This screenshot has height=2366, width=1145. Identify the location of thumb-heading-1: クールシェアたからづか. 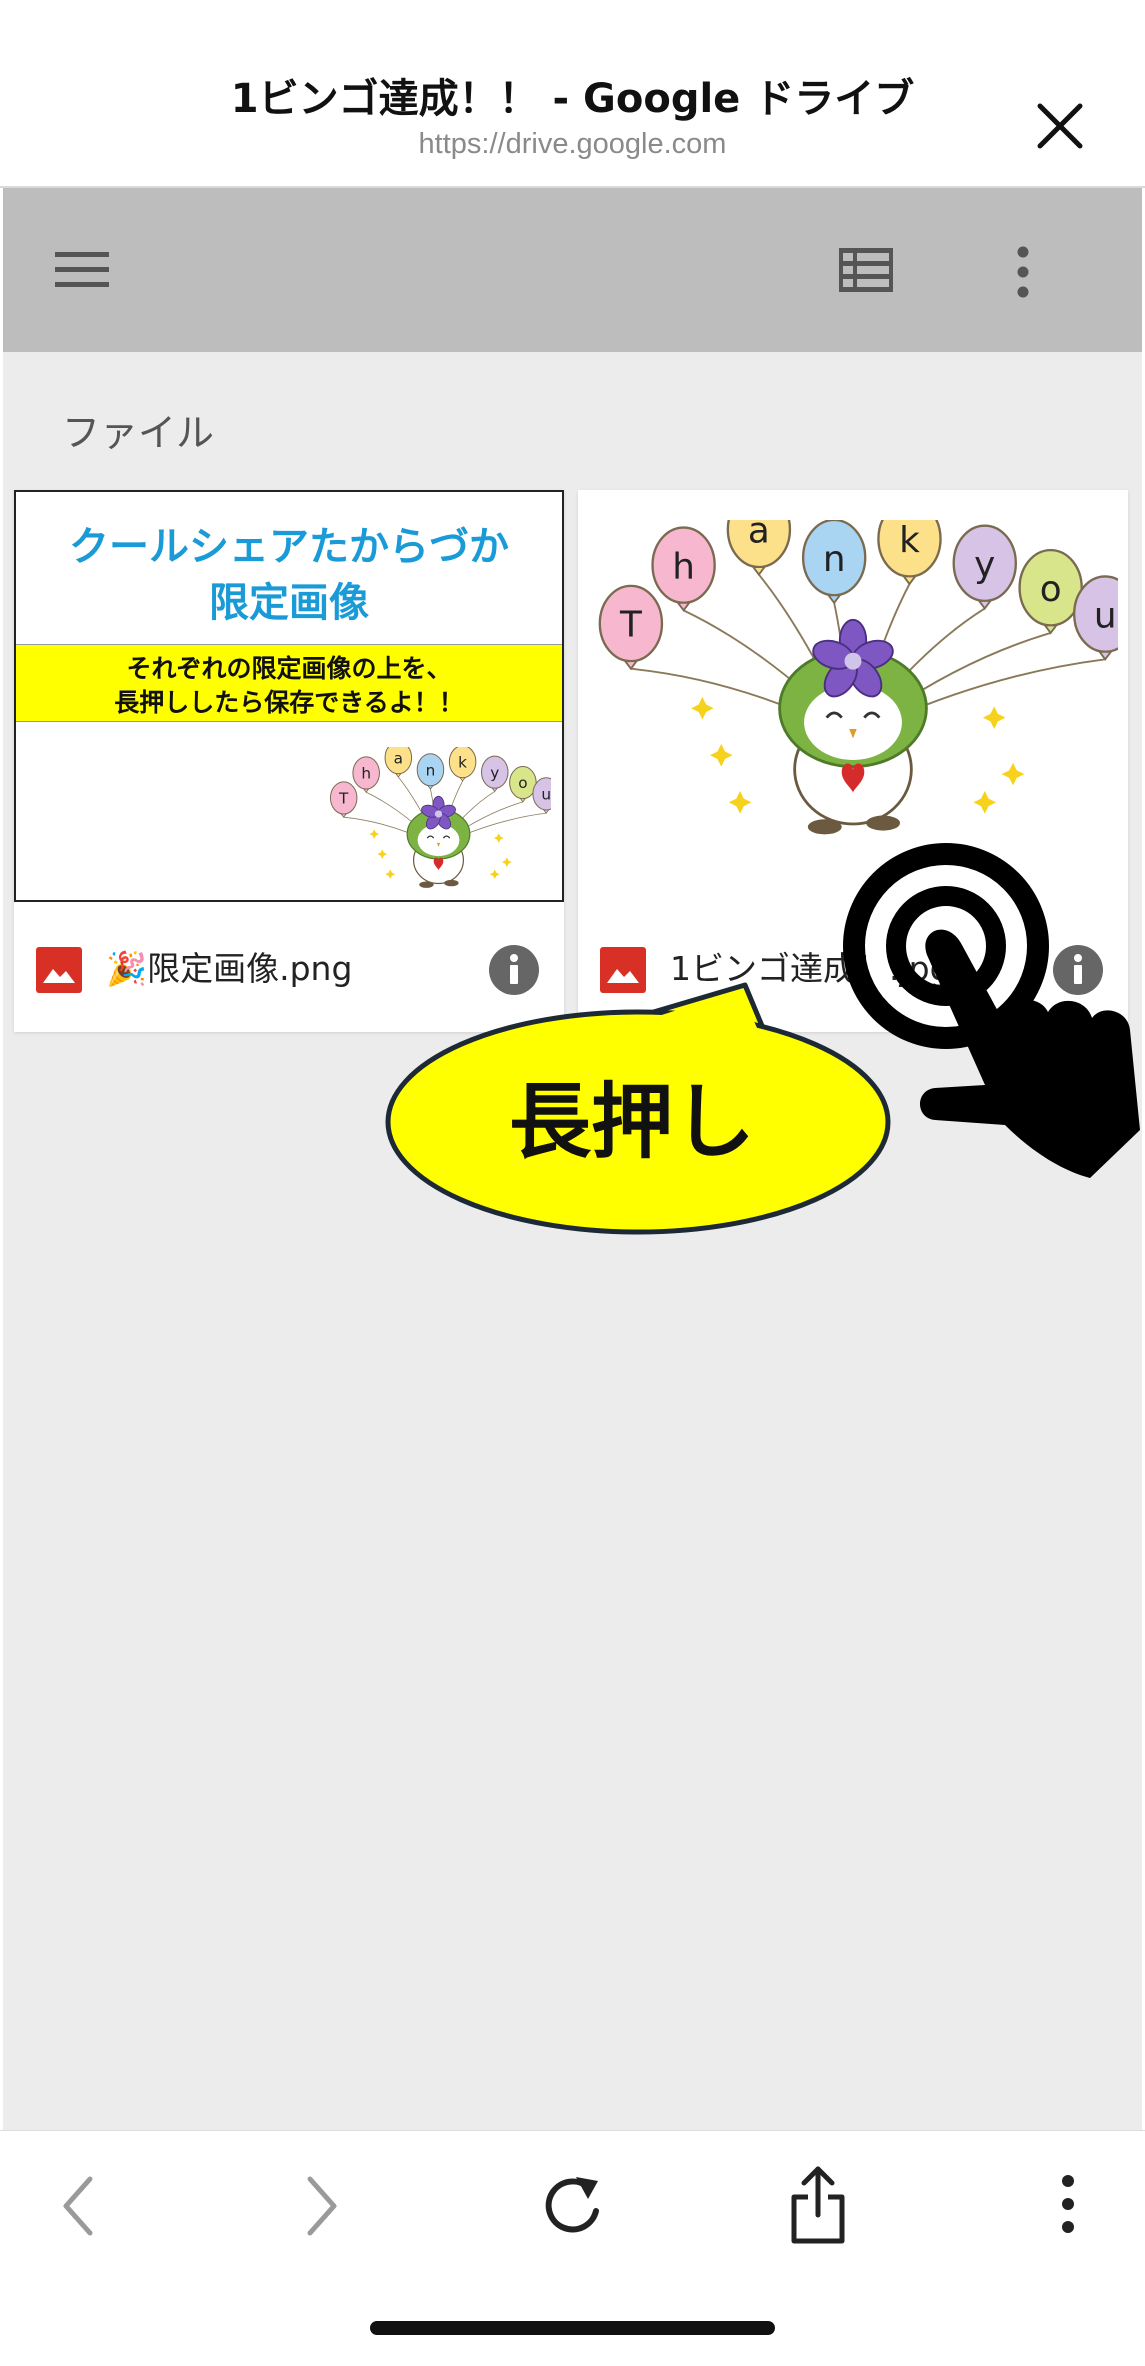
(289, 547).